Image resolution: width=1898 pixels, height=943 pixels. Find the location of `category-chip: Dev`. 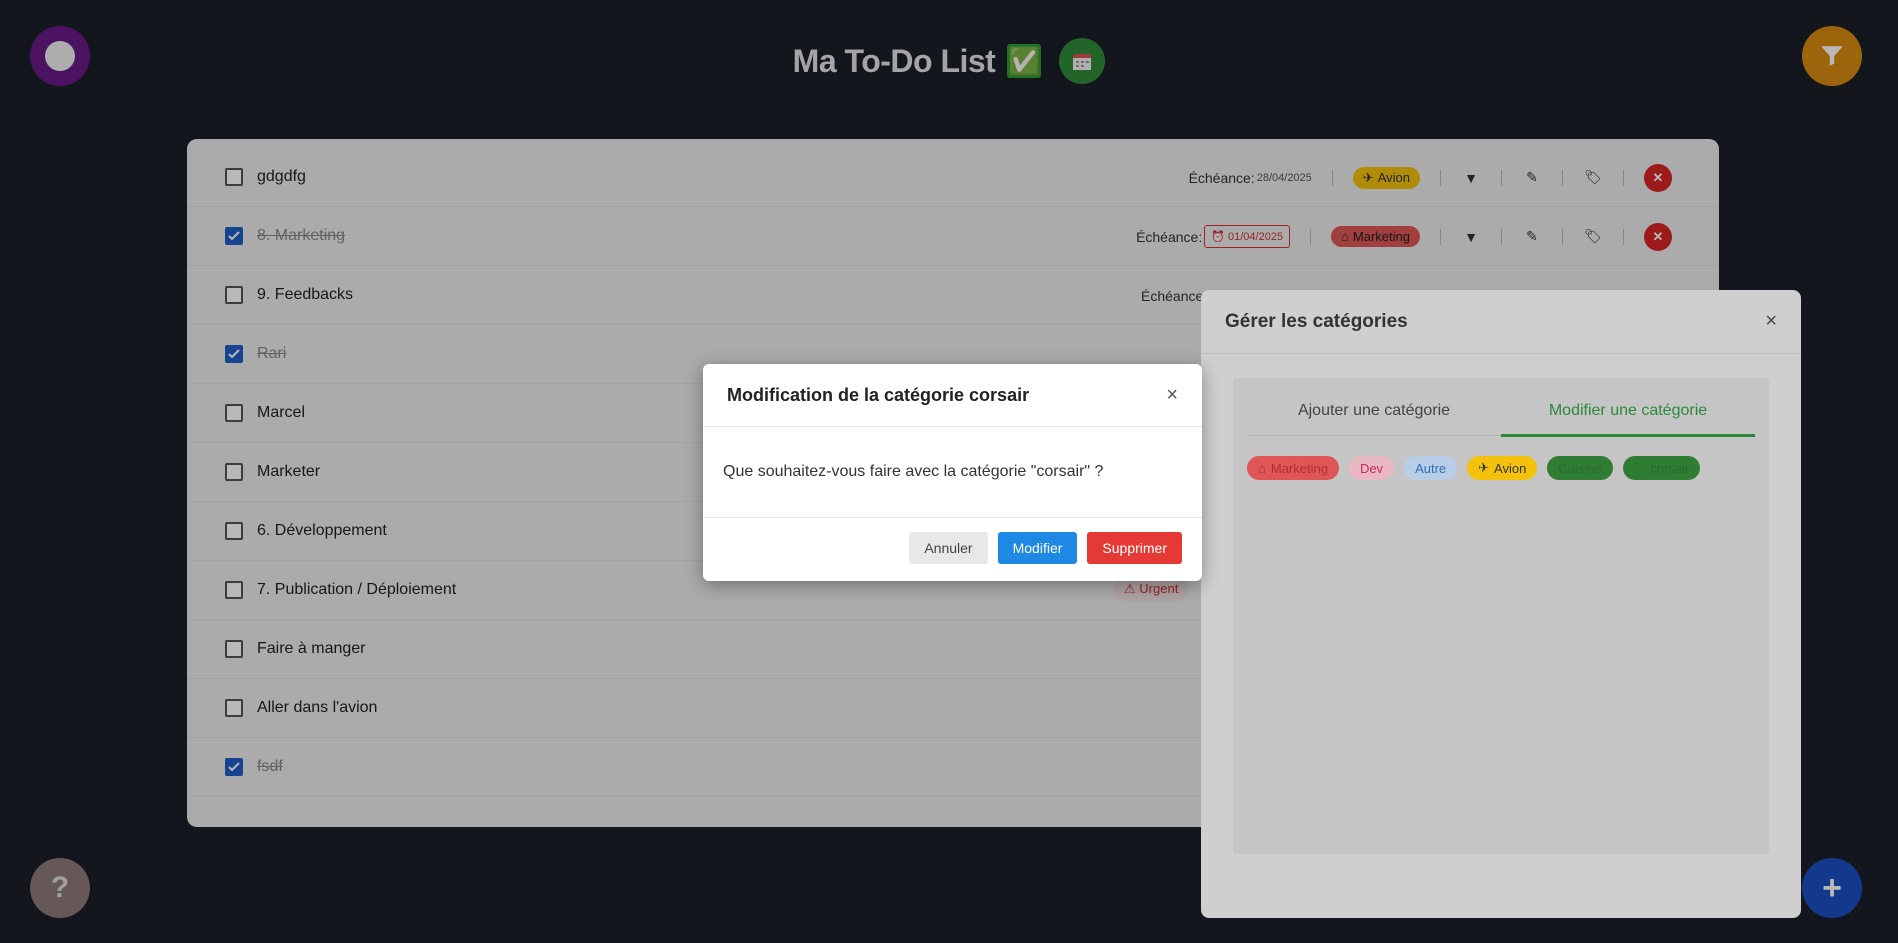

category-chip: Dev is located at coordinates (1371, 468).